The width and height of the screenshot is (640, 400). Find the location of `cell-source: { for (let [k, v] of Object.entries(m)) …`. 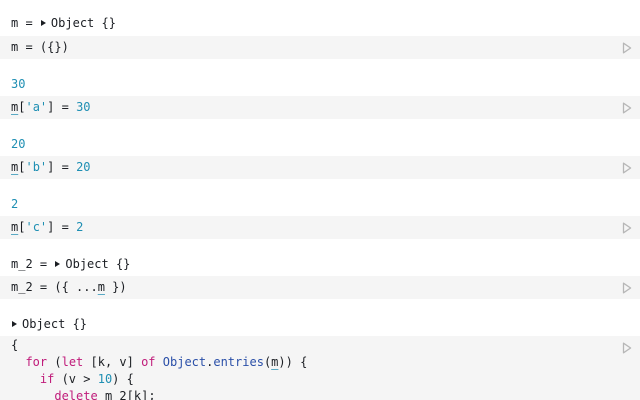

cell-source: { for (let [k, v] of Object.entries(m)) … is located at coordinates (159, 368).